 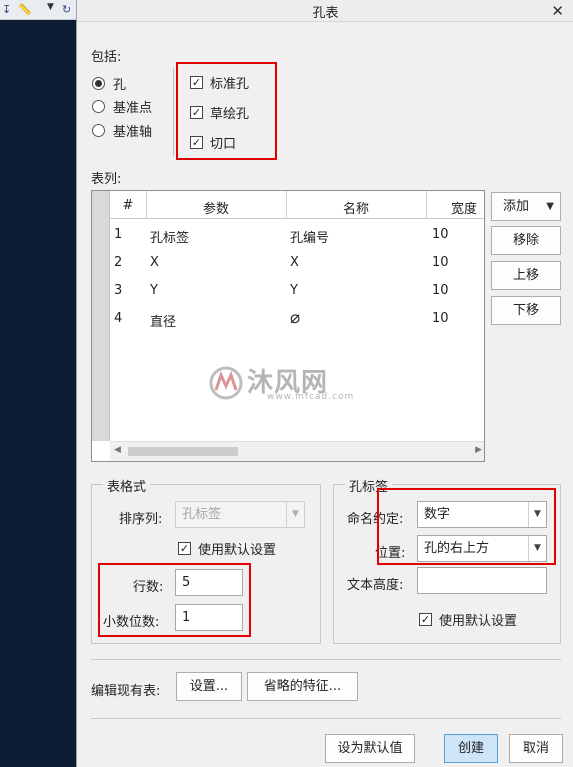 What do you see at coordinates (173, 112) in the screenshot?
I see `include-divider` at bounding box center [173, 112].